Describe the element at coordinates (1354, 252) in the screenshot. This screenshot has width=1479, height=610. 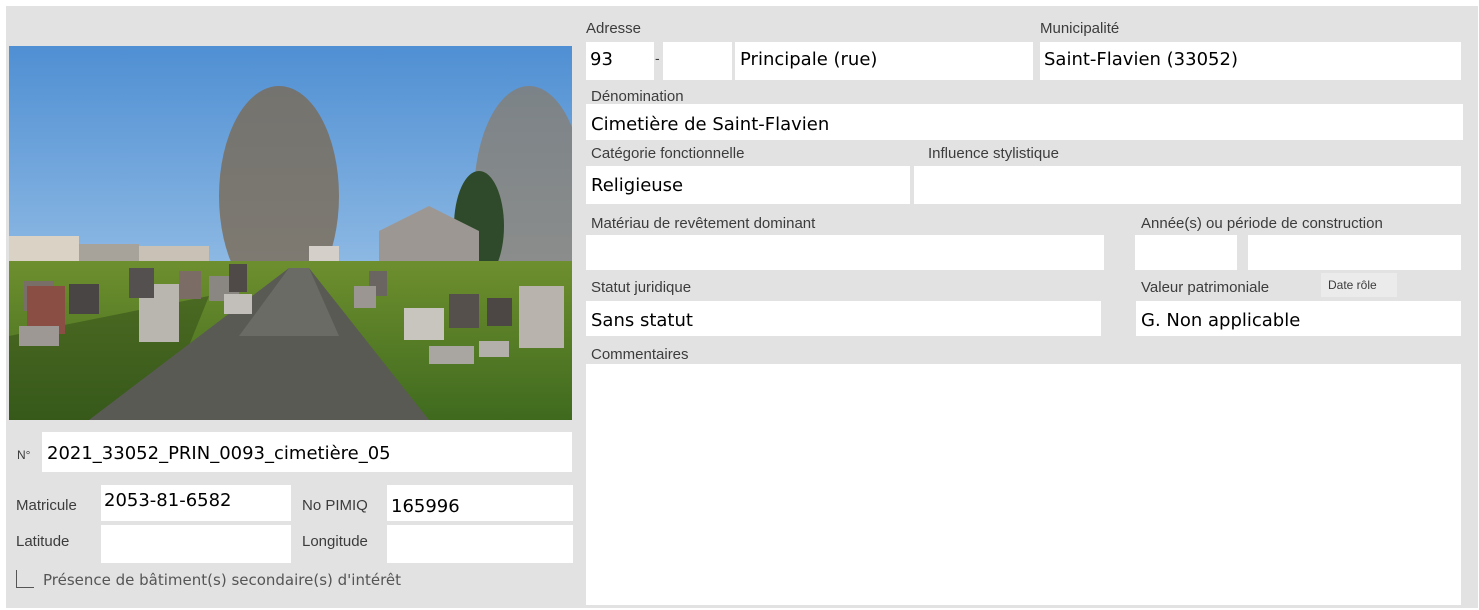
I see `construction-period-end-field` at that location.